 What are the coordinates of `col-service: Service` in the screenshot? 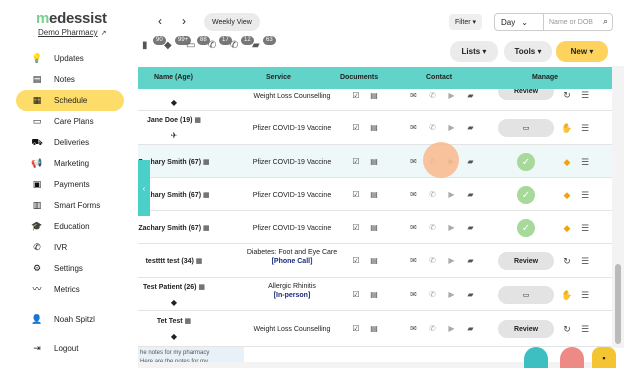 It's located at (278, 77).